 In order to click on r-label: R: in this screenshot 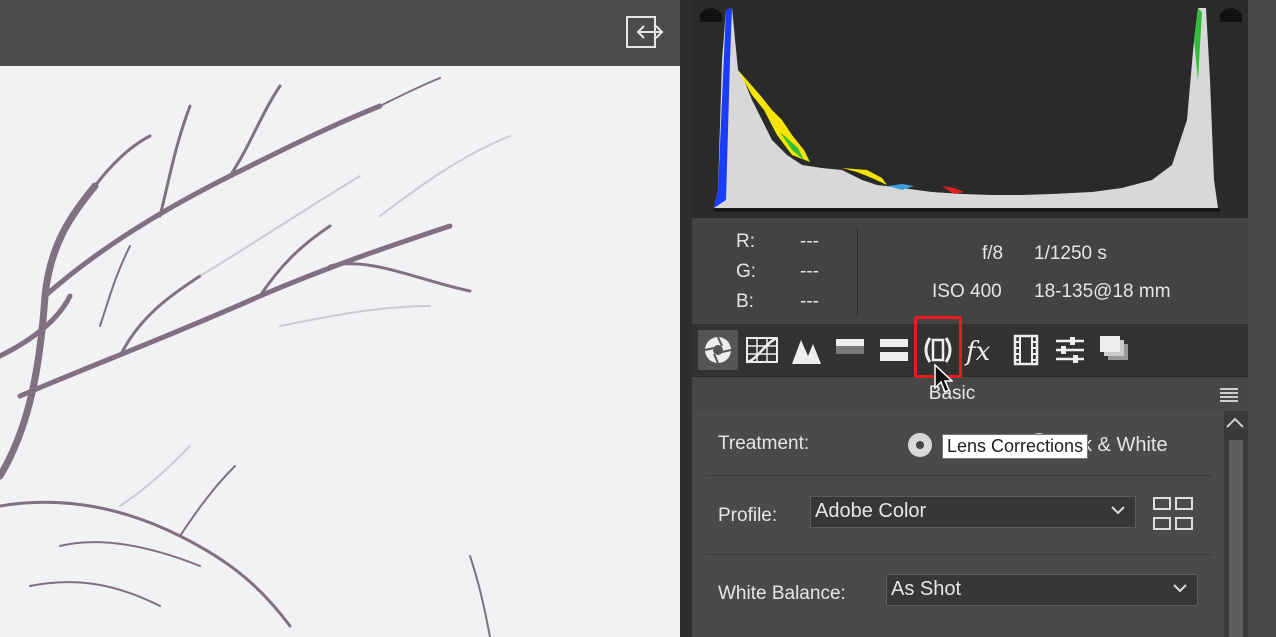, I will do `click(745, 241)`.